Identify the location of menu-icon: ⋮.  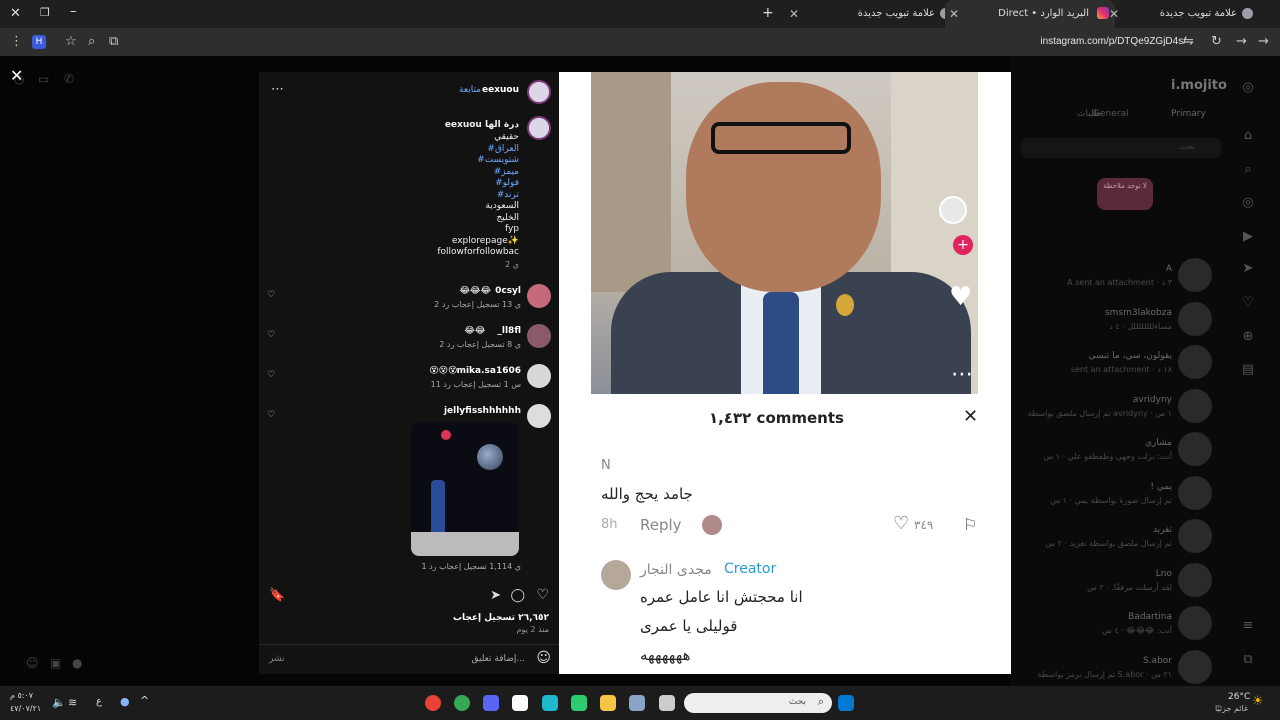
(16, 41).